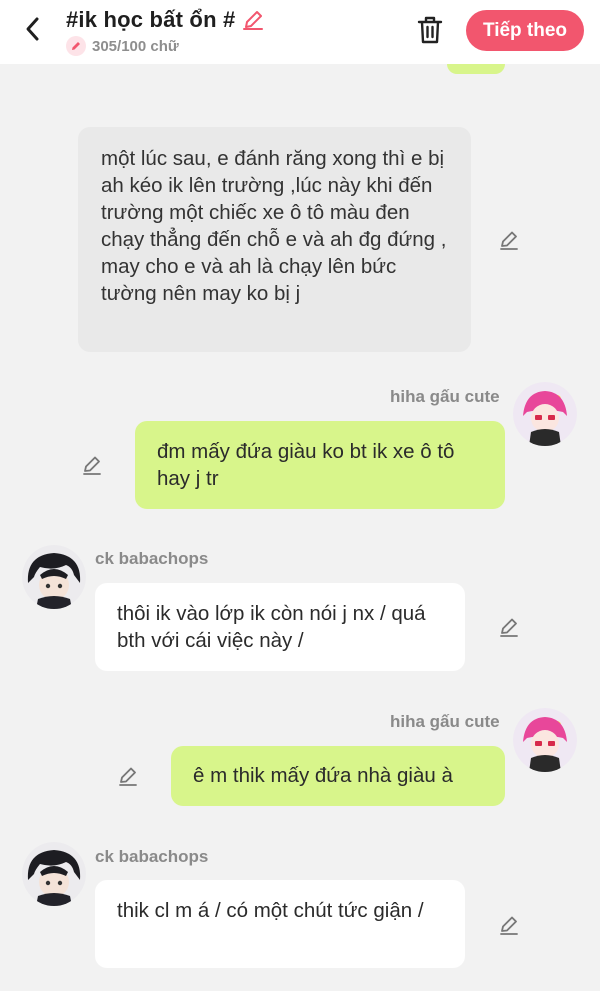  Describe the element at coordinates (280, 924) in the screenshot. I see `character-message-bubble: thik cl m á / có một chút tức giận /` at that location.